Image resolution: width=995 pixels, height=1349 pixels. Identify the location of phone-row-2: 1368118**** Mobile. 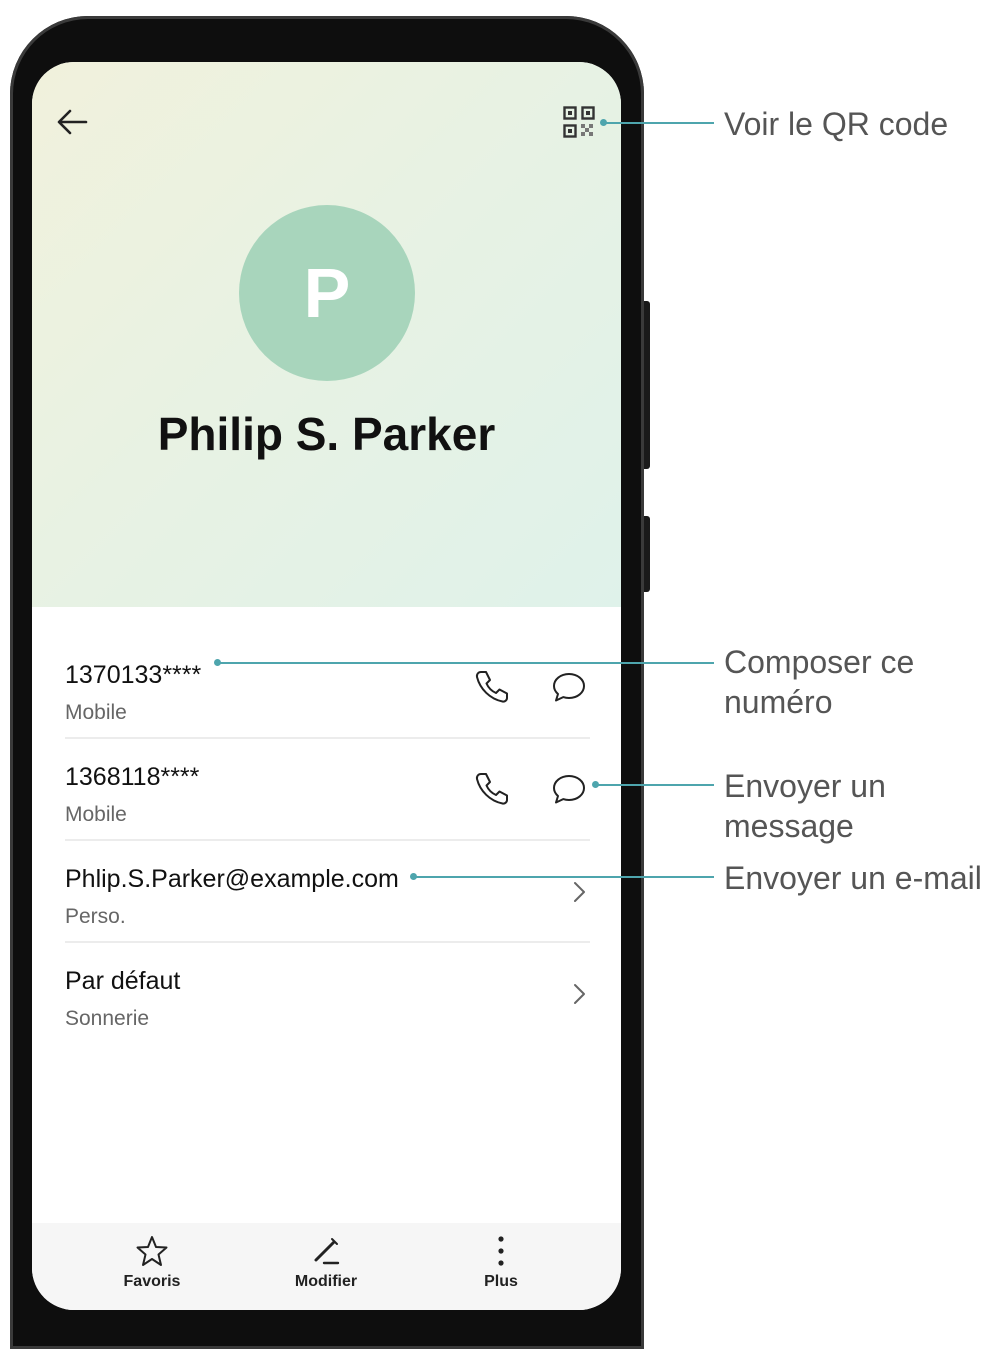
(327, 790).